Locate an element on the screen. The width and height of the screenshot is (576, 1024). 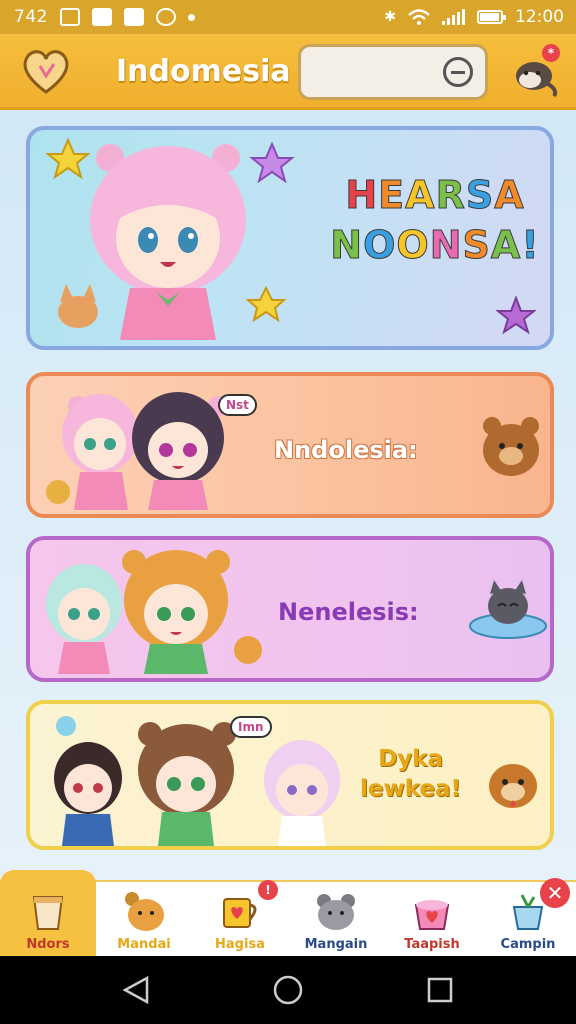
speech-bubble: Imn is located at coordinates (251, 727).